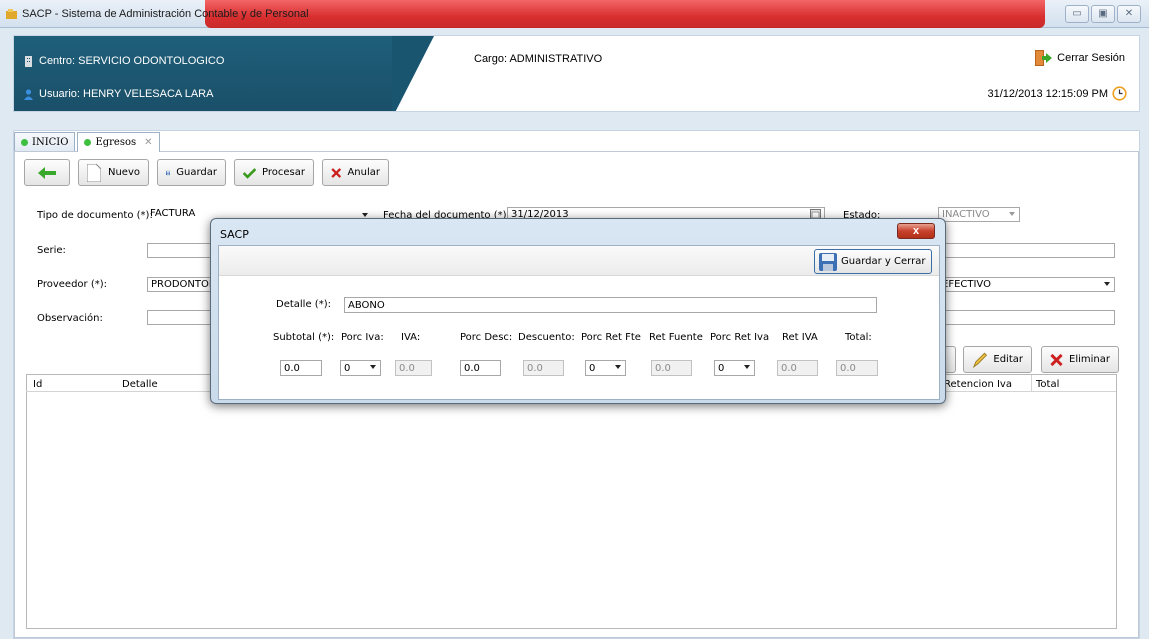  Describe the element at coordinates (857, 368) in the screenshot. I see `total-field: 0.0` at that location.